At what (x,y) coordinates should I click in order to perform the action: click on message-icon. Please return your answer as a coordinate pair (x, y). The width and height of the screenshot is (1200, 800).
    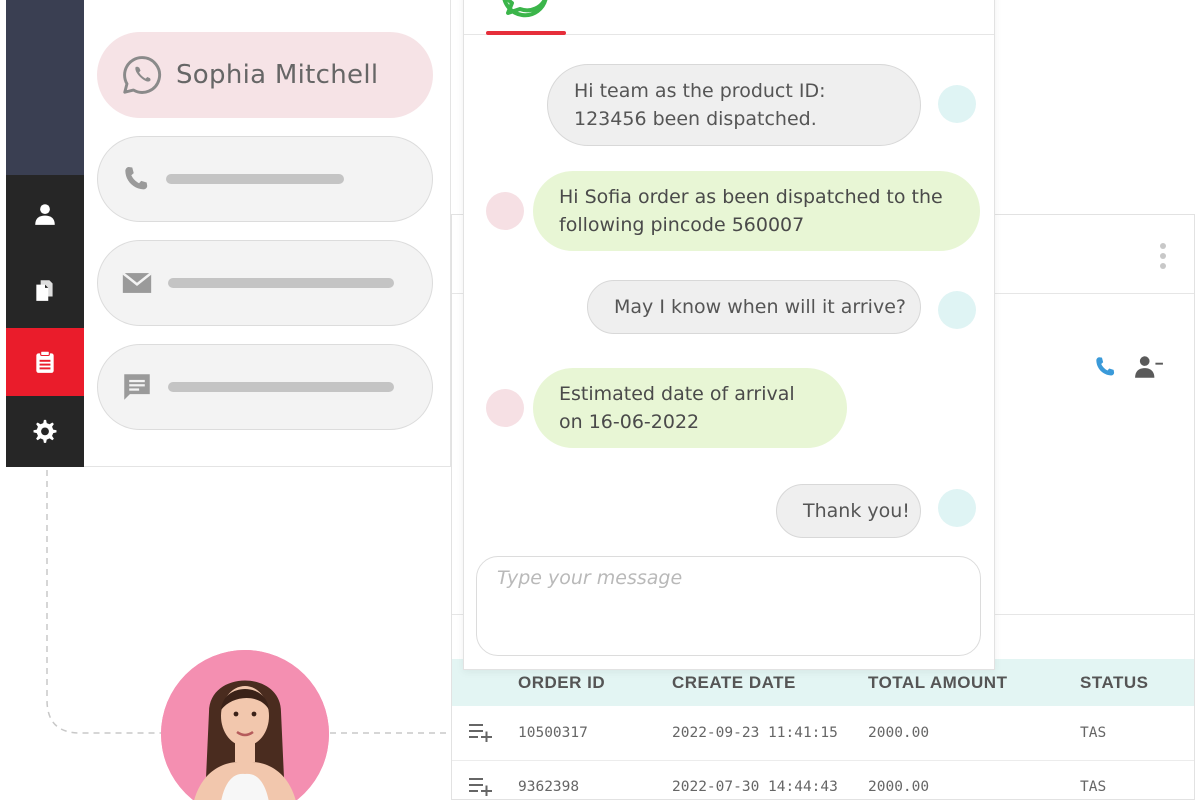
    Looking at the image, I should click on (137, 387).